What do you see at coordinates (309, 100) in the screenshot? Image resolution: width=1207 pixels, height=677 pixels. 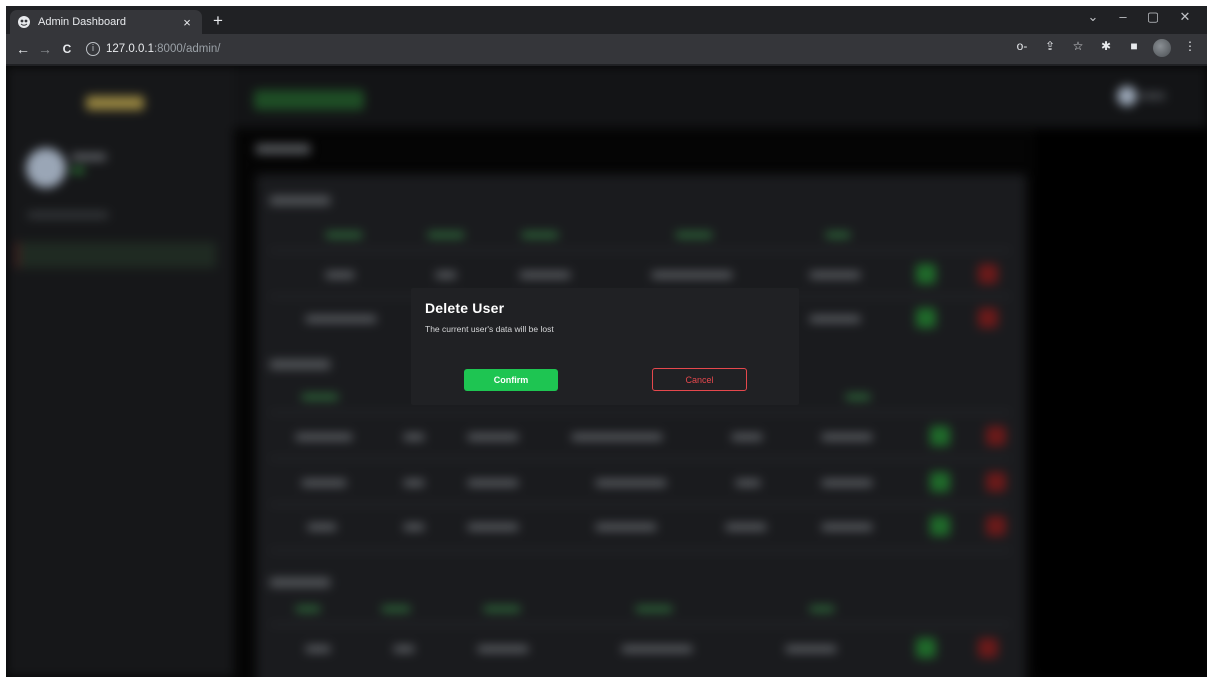 I see `top-action-button` at bounding box center [309, 100].